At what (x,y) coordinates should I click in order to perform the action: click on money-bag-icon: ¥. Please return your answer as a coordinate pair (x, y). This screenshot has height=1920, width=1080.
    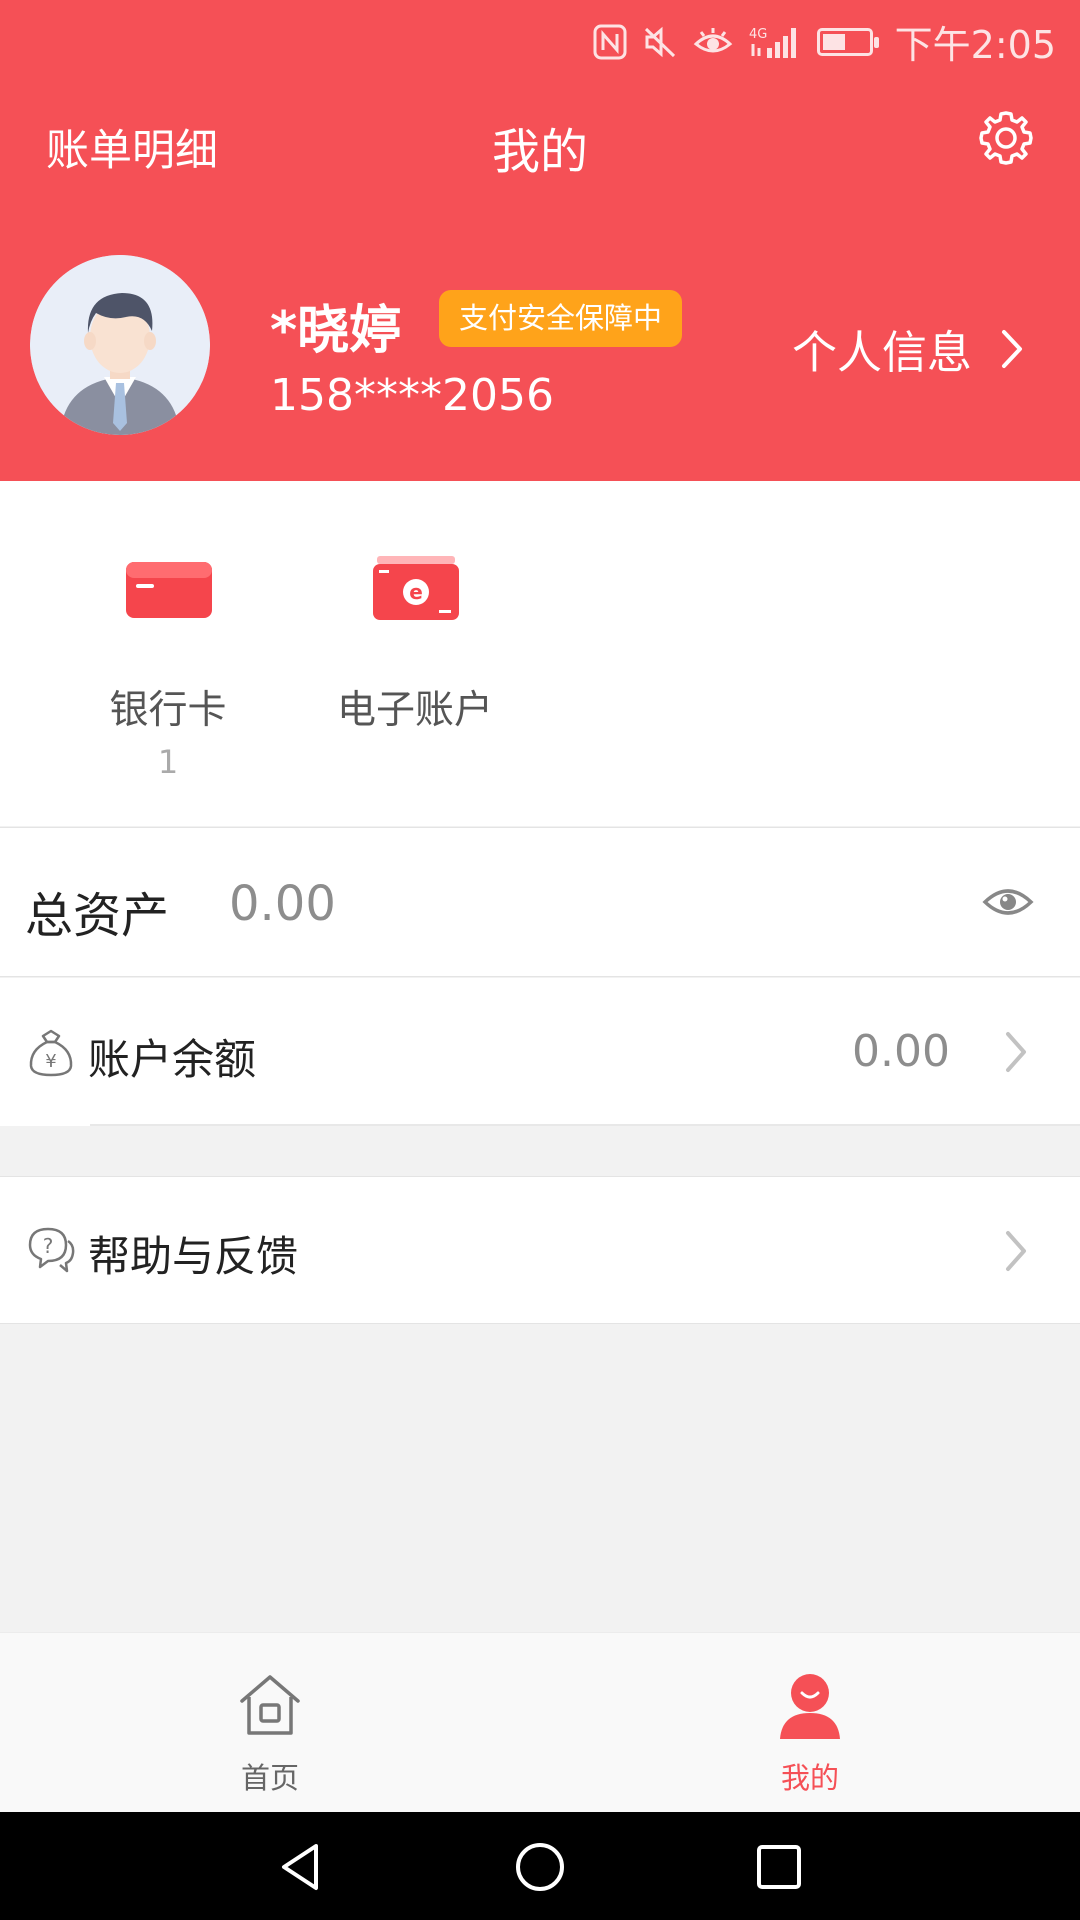
    Looking at the image, I should click on (51, 1053).